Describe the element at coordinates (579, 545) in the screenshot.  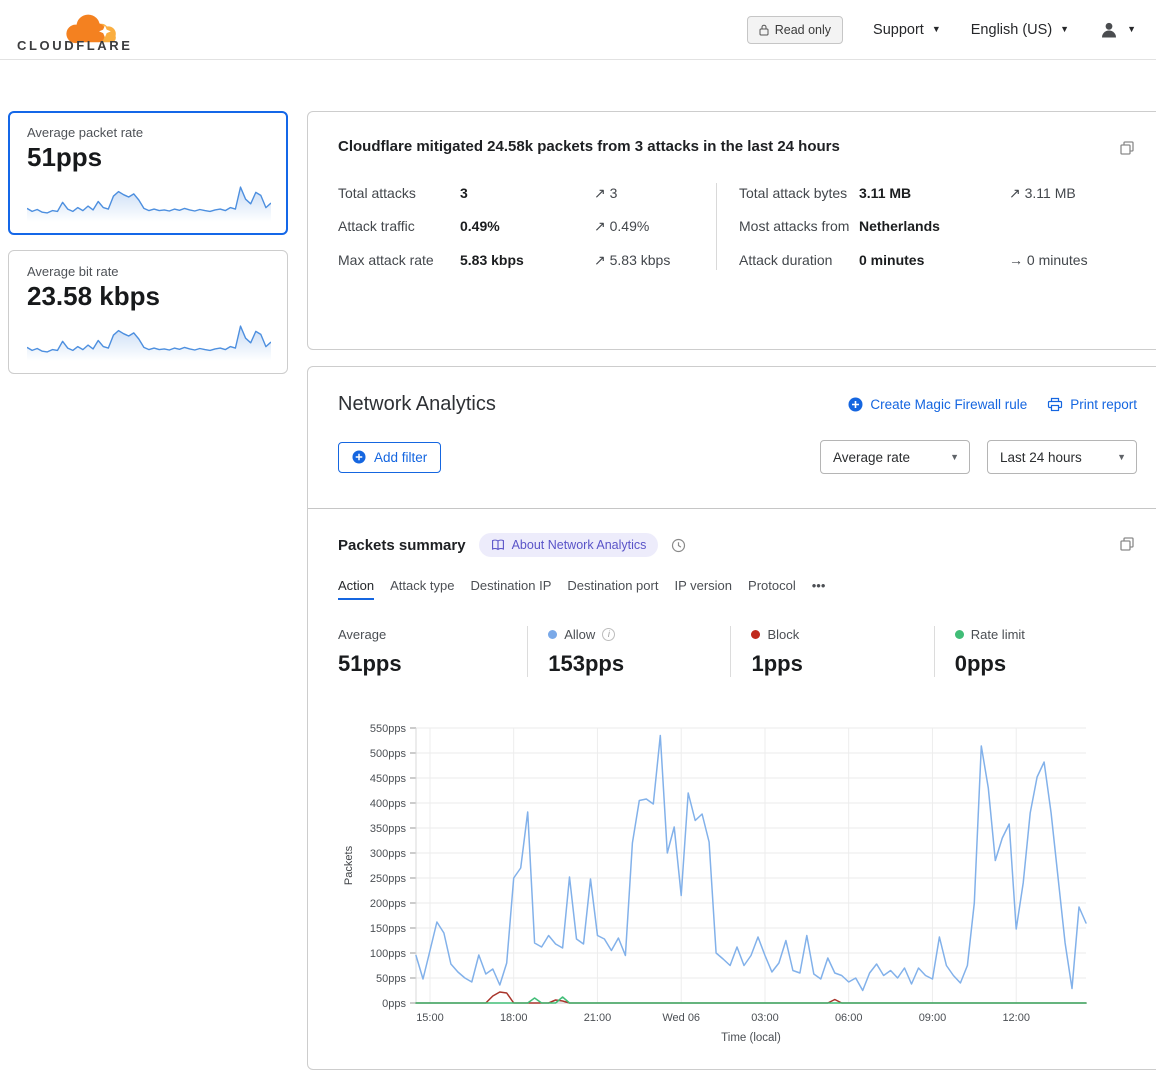
I see `badge-label: About Network Analytics` at that location.